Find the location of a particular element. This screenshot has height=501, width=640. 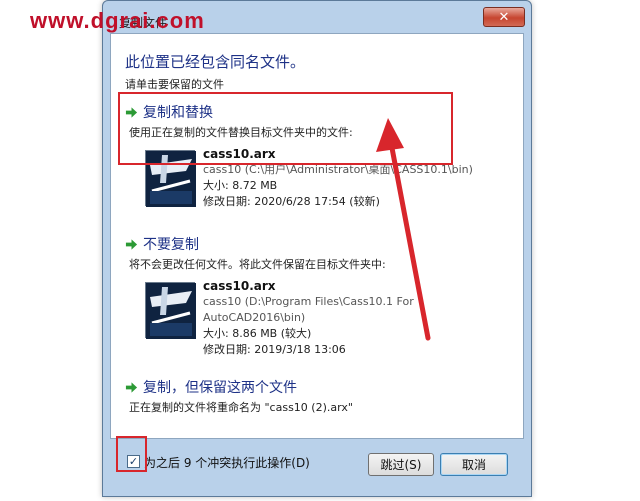

watermark-text: www.dgrai.com is located at coordinates (117, 20).